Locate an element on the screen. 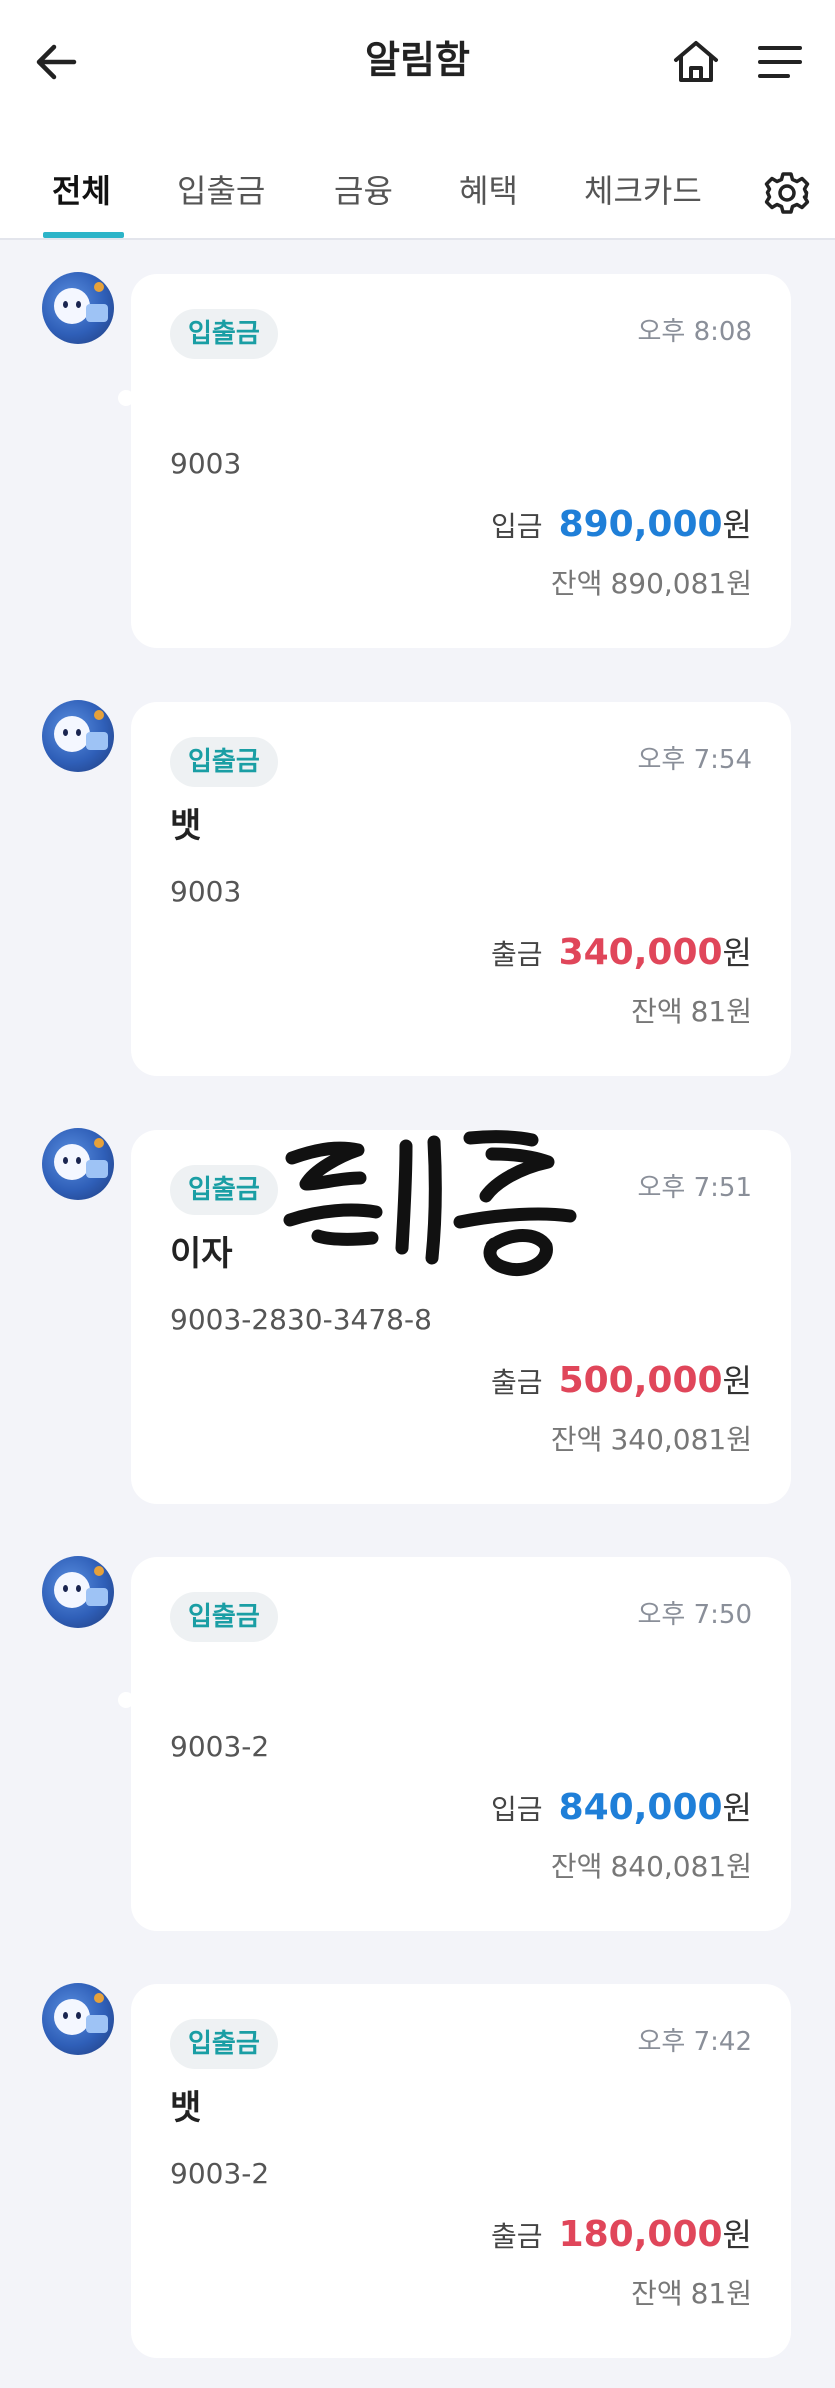 This screenshot has width=835, height=2388. notification-card: 입출금 오후 8:08 9003 입금 890,000원 잔액 890,081원 is located at coordinates (461, 461).